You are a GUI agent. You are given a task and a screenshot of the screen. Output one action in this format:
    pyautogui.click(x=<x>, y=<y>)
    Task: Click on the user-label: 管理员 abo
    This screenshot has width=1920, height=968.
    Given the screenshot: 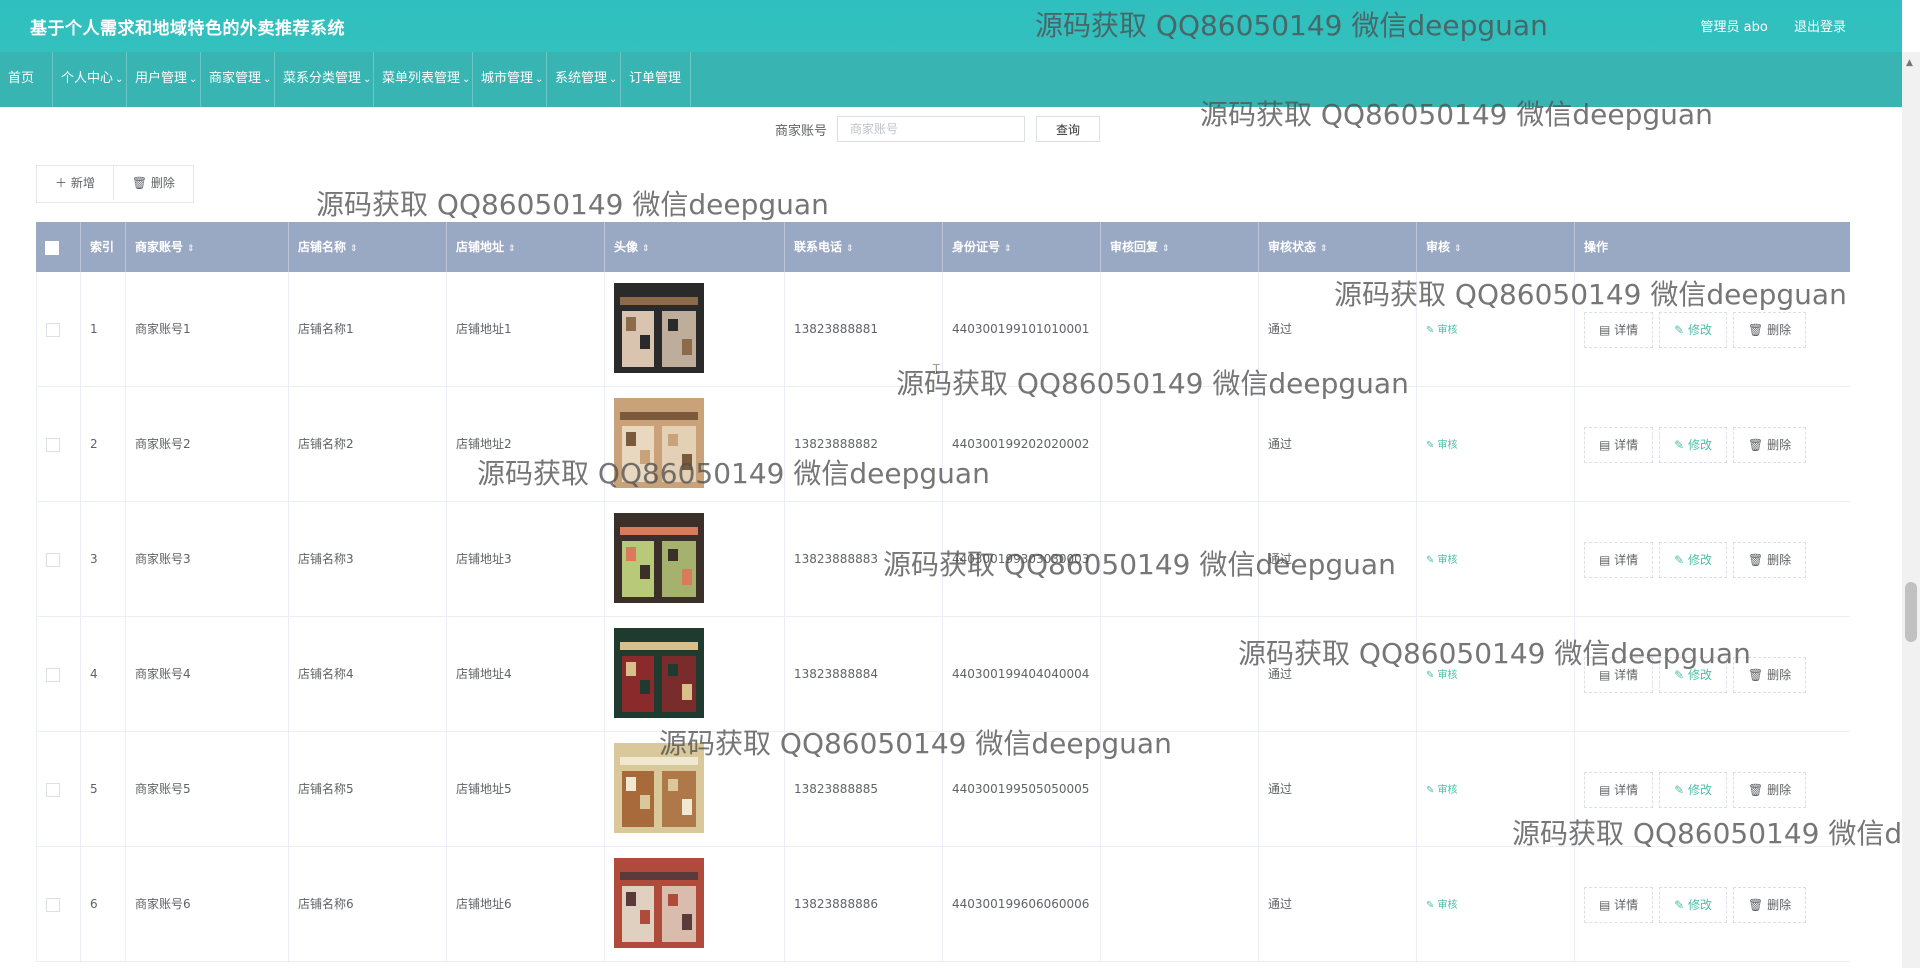 What is the action you would take?
    pyautogui.click(x=1734, y=27)
    